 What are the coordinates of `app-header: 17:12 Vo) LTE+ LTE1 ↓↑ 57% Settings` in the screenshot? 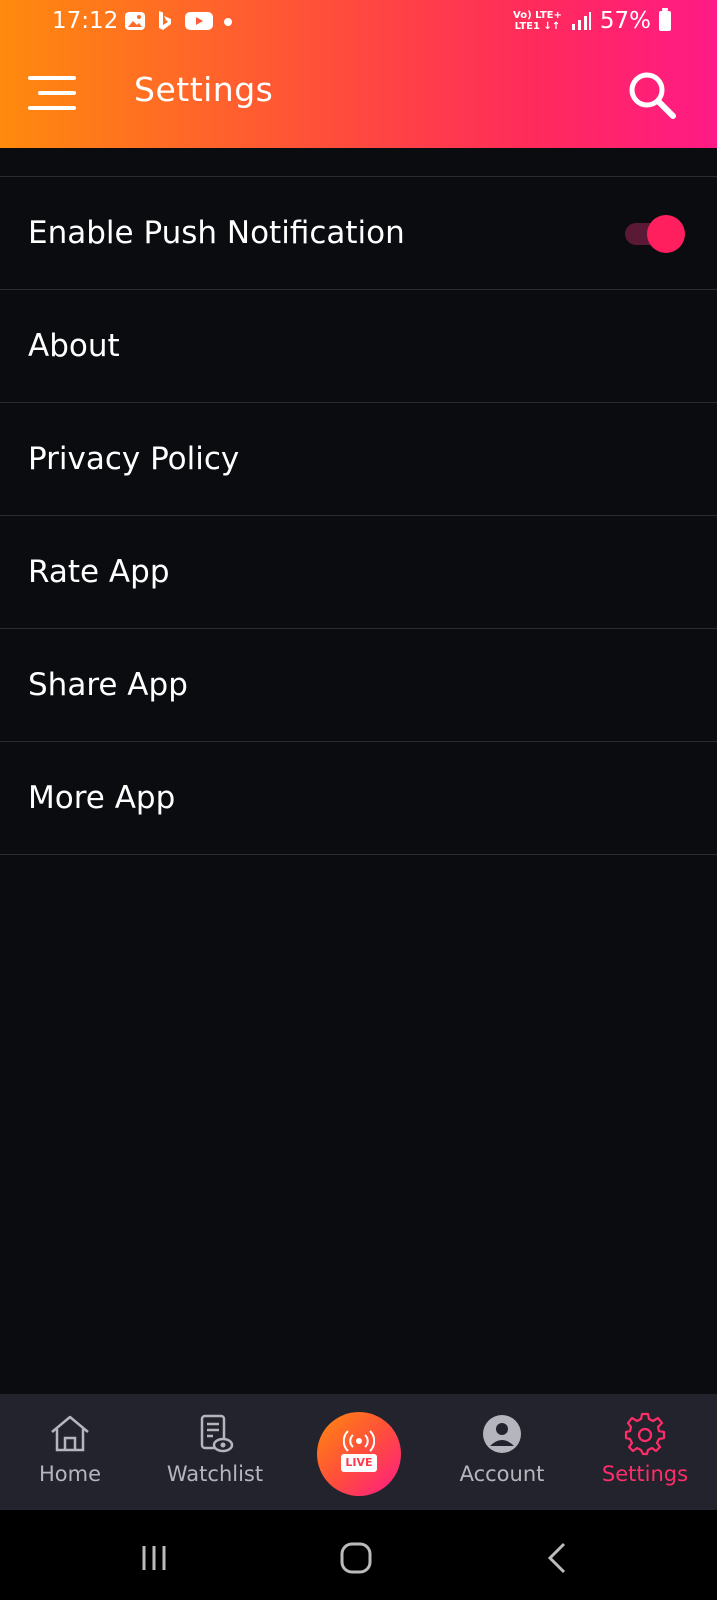 It's located at (358, 74).